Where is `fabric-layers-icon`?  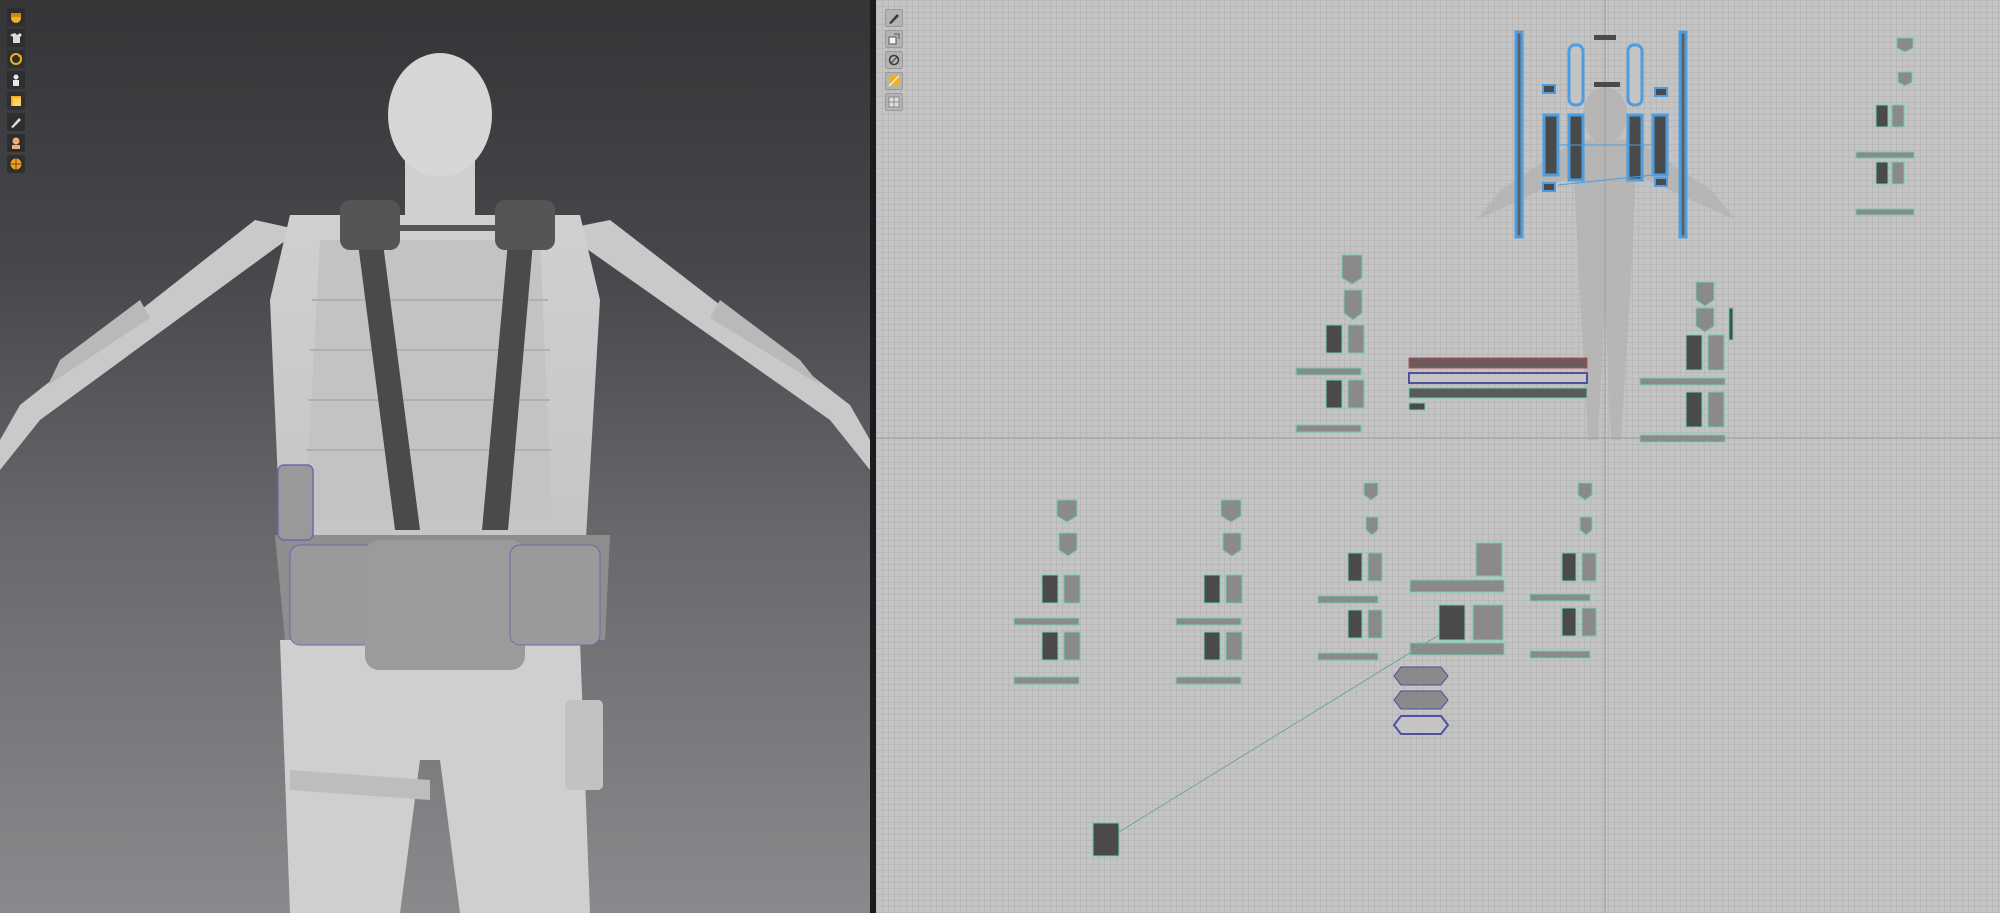
fabric-layers-icon is located at coordinates (16, 101).